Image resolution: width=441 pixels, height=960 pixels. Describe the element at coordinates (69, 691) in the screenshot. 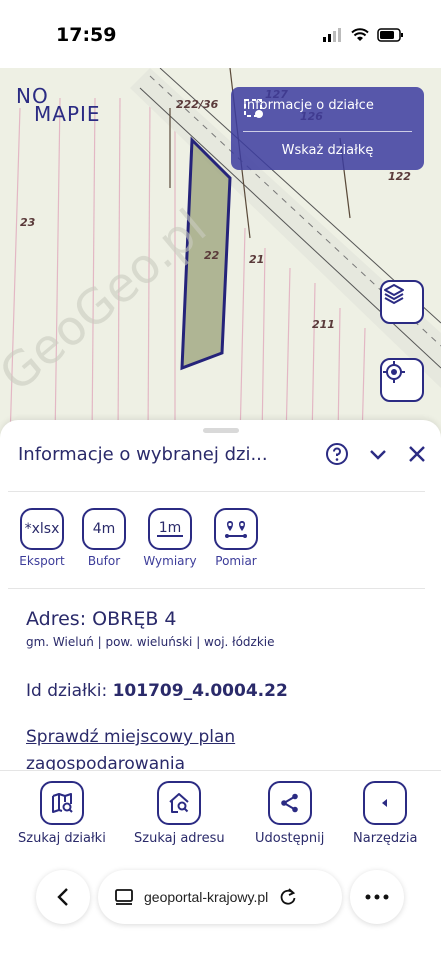

I see `parcel-id-label: Id działki:` at that location.